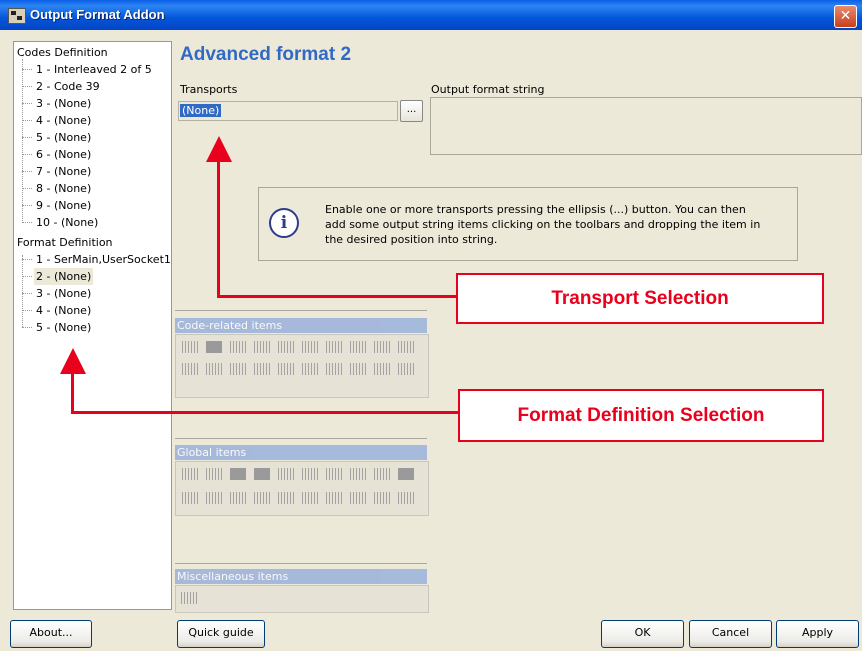 The width and height of the screenshot is (862, 651). What do you see at coordinates (301, 325) in the screenshot?
I see `code-related-items-header: Code-related items` at bounding box center [301, 325].